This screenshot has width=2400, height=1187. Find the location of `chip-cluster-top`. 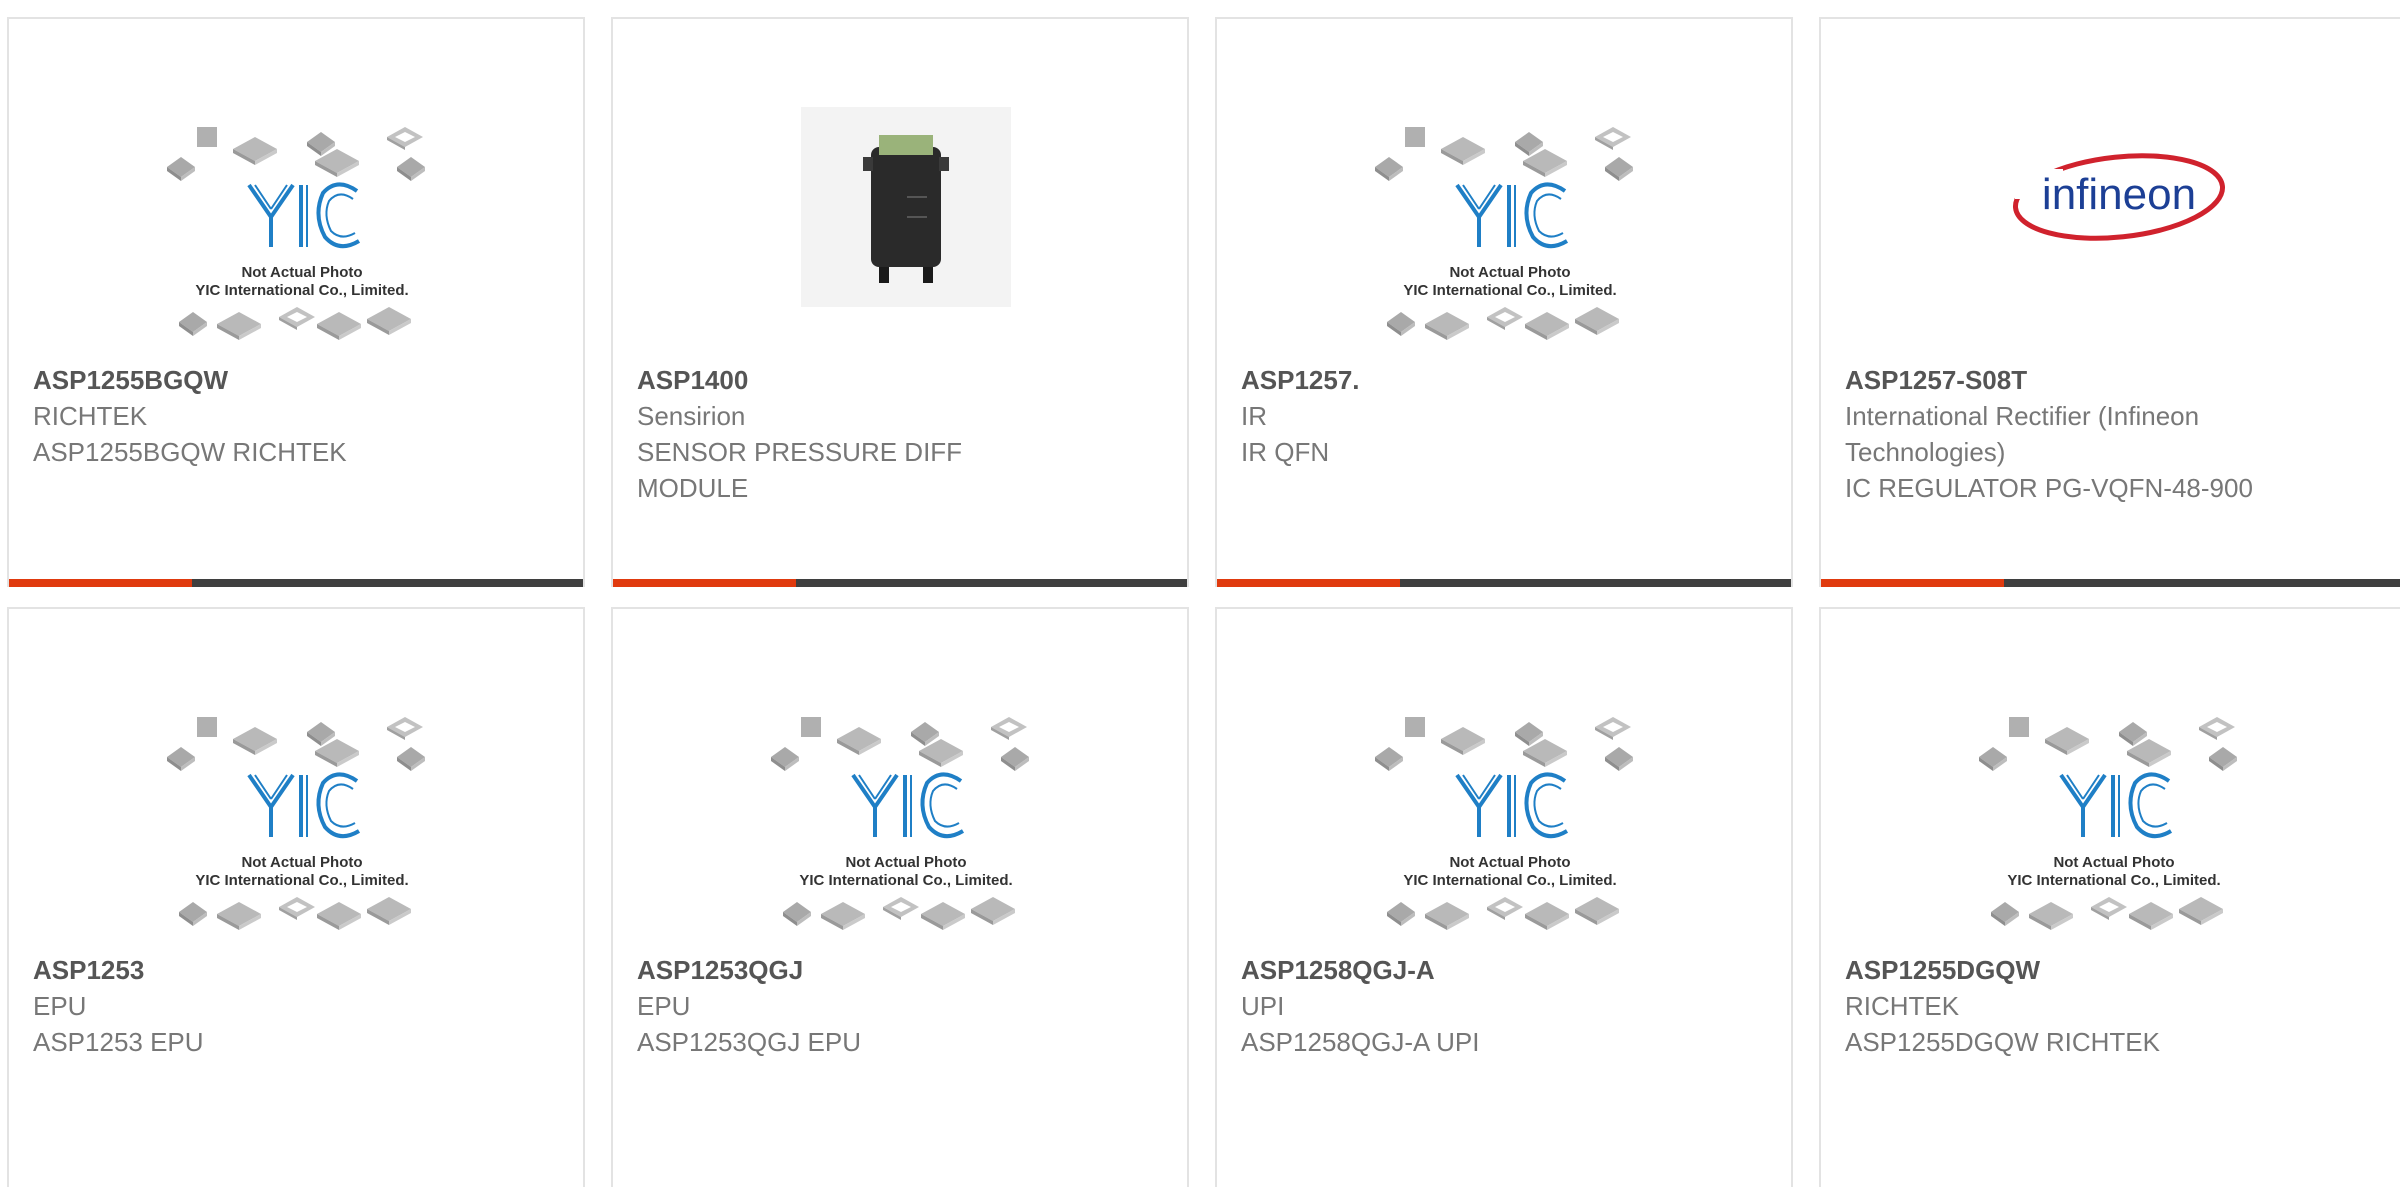

chip-cluster-top is located at coordinates (296, 154).